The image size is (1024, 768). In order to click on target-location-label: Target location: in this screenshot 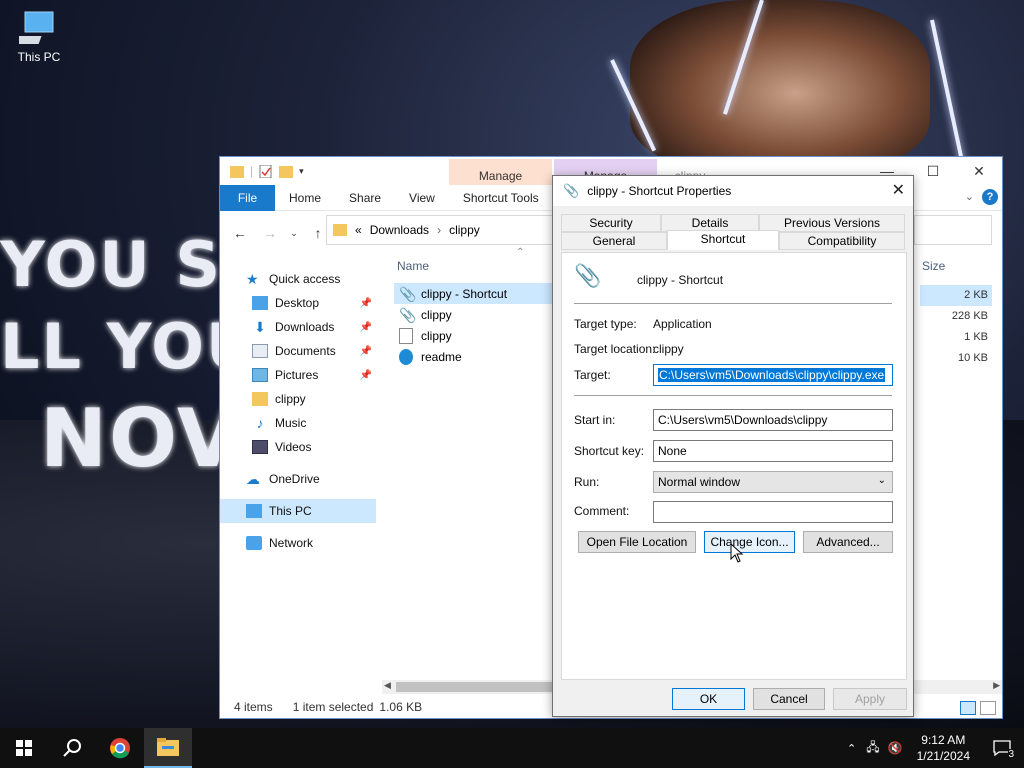, I will do `click(615, 349)`.